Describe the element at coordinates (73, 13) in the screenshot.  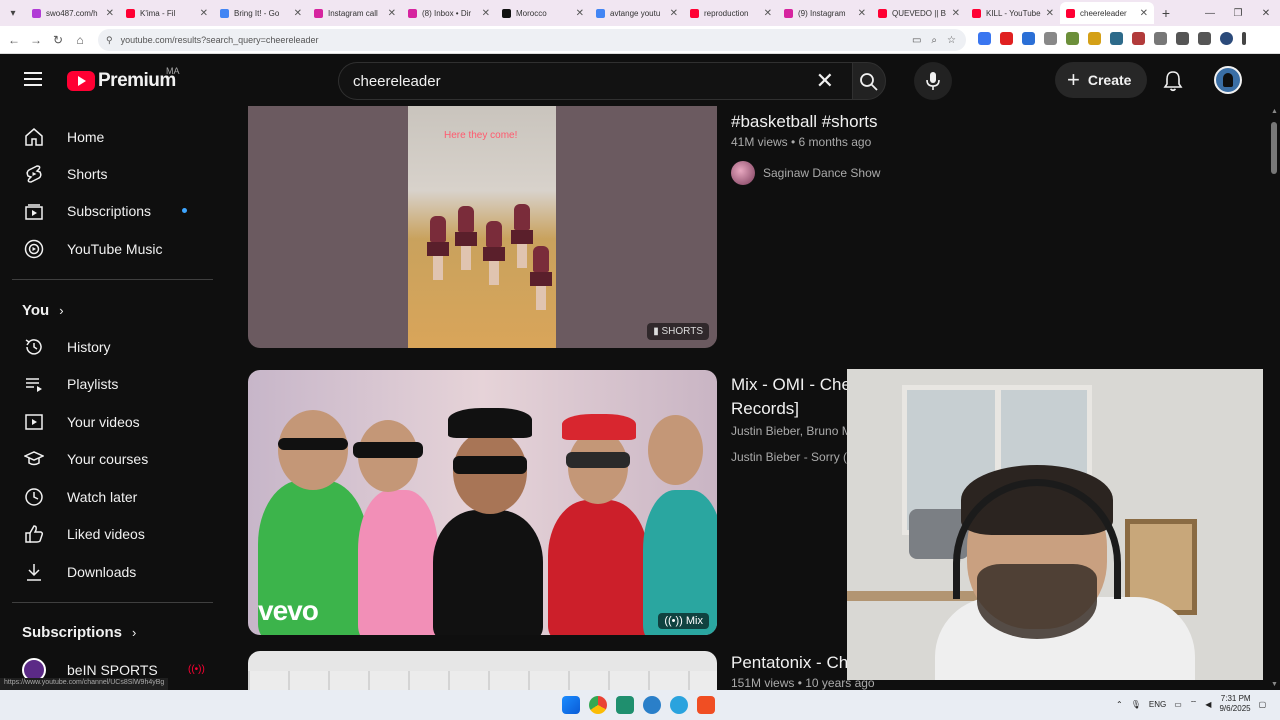
I see `browser-tab: swo487.com/h ✕` at that location.